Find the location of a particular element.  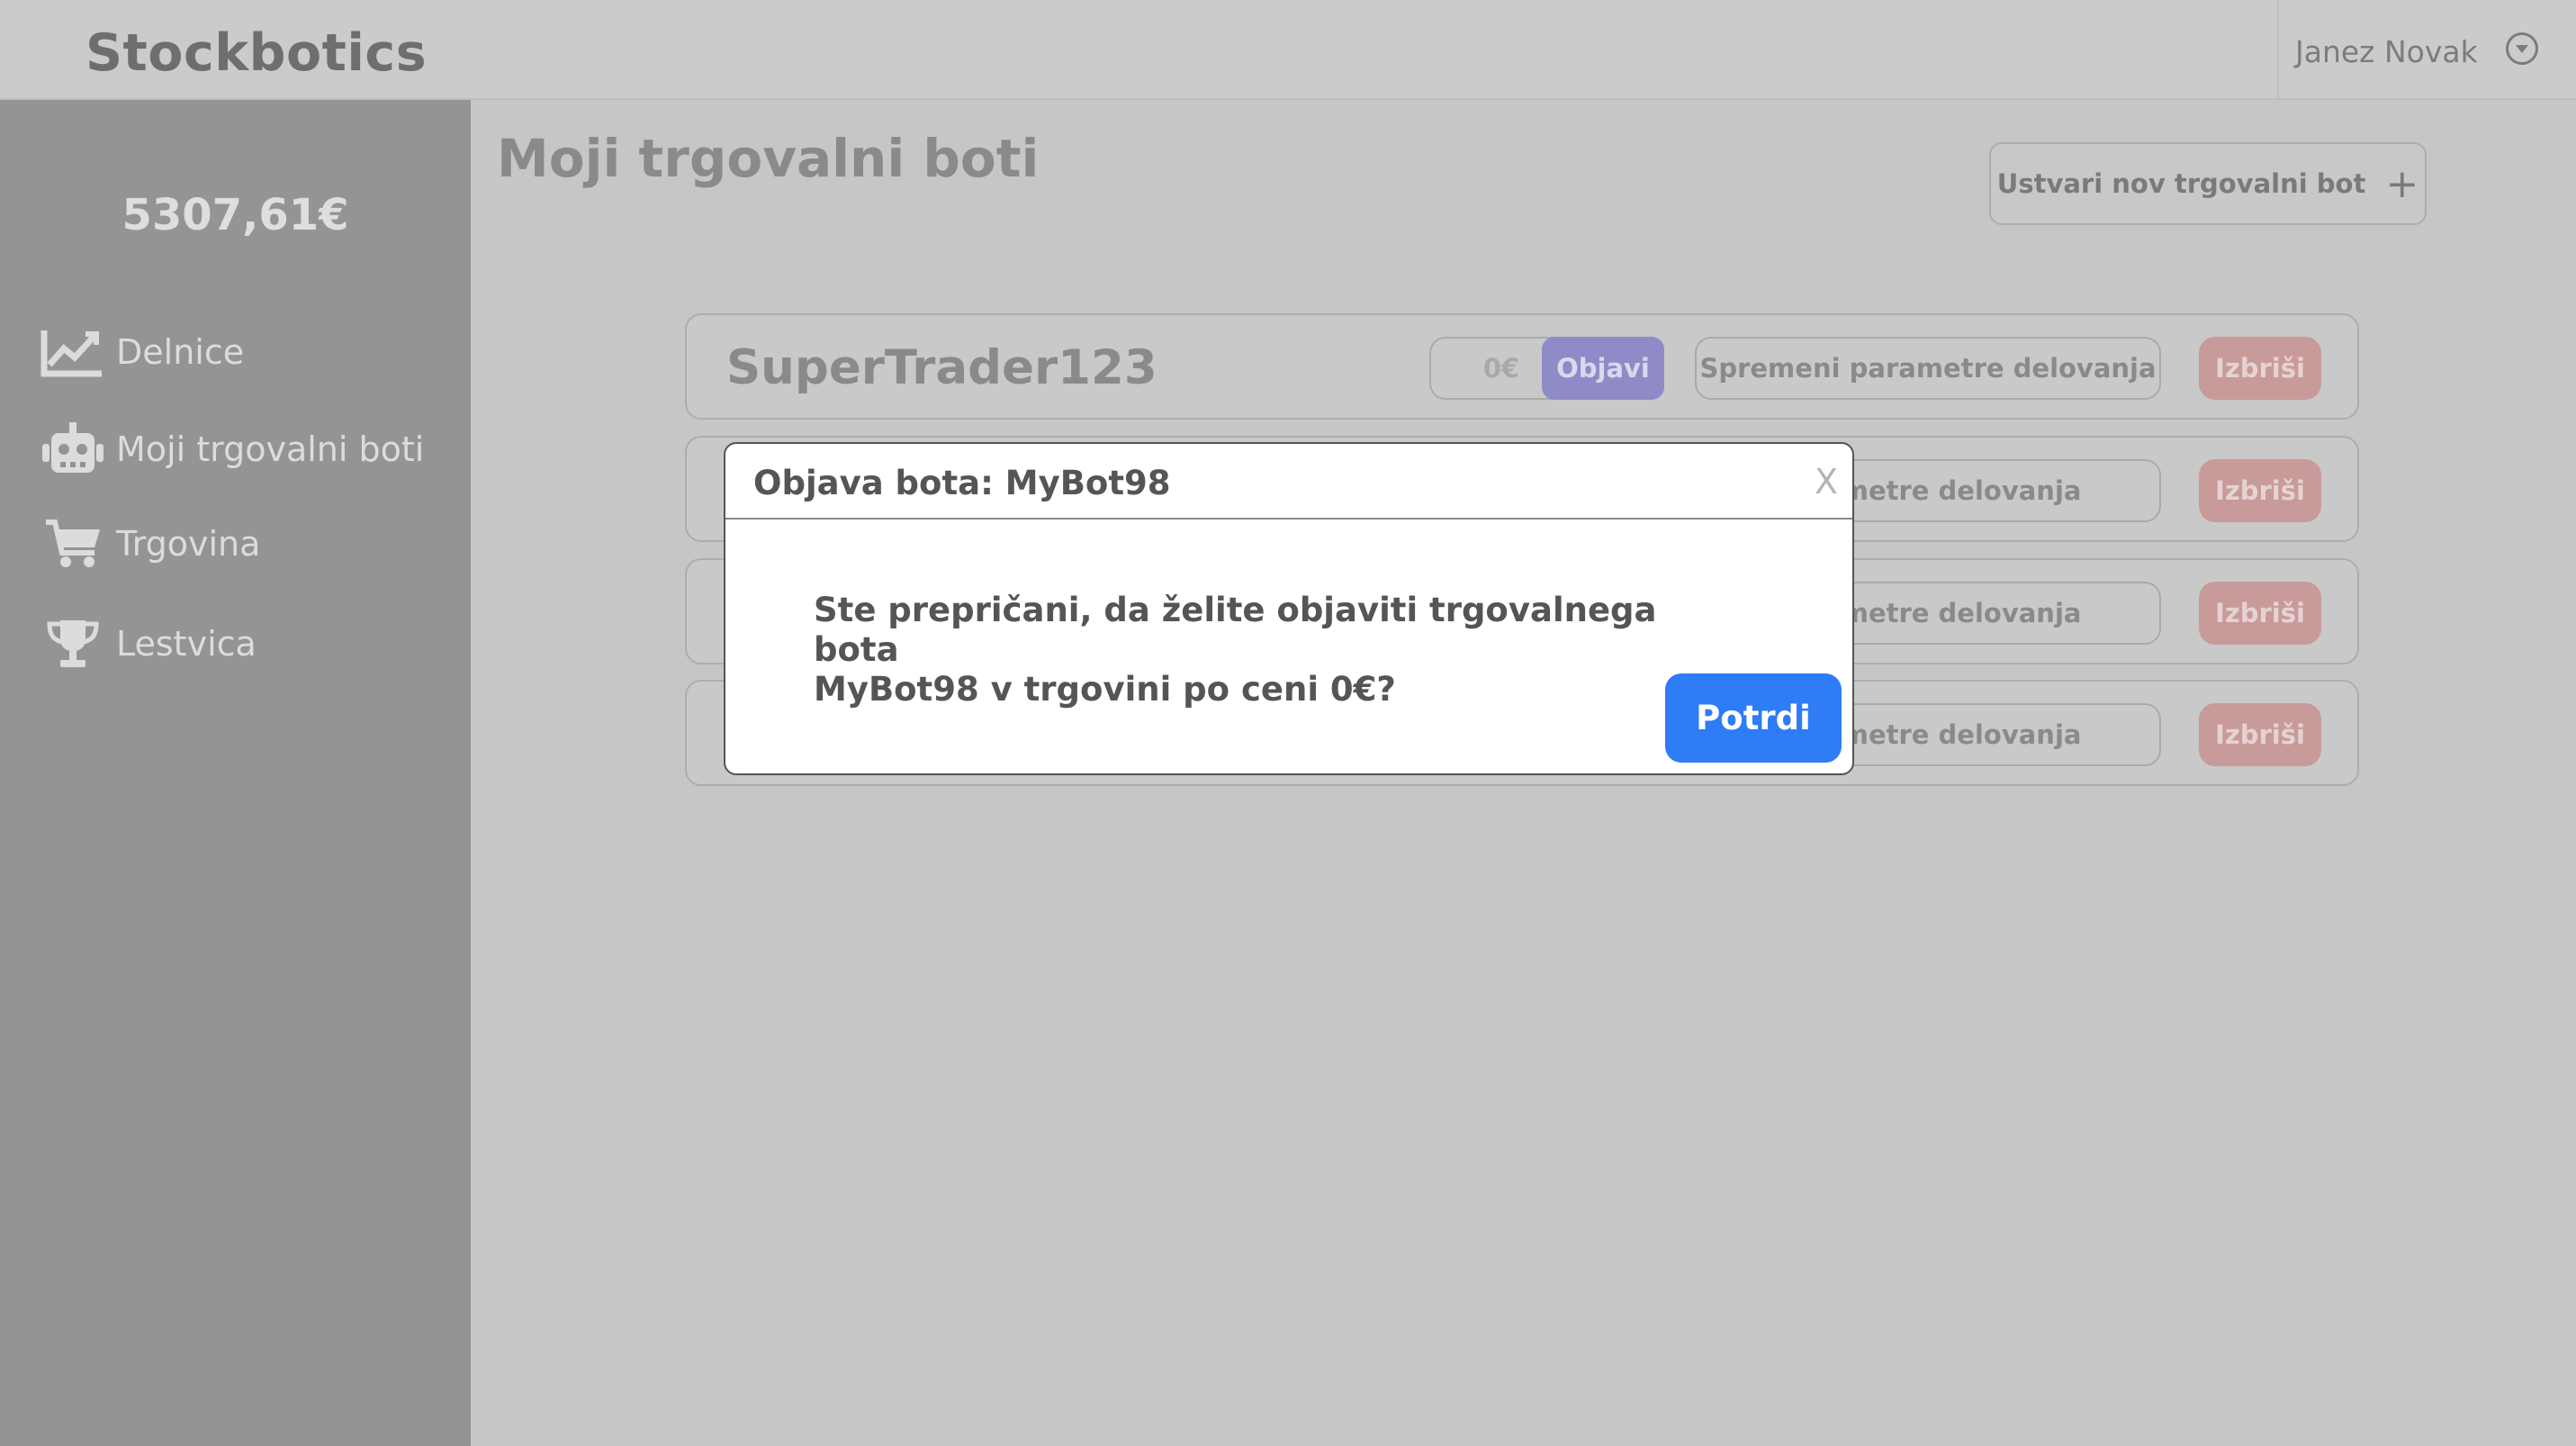

sidebar-item-label: Delnice is located at coordinates (180, 352).